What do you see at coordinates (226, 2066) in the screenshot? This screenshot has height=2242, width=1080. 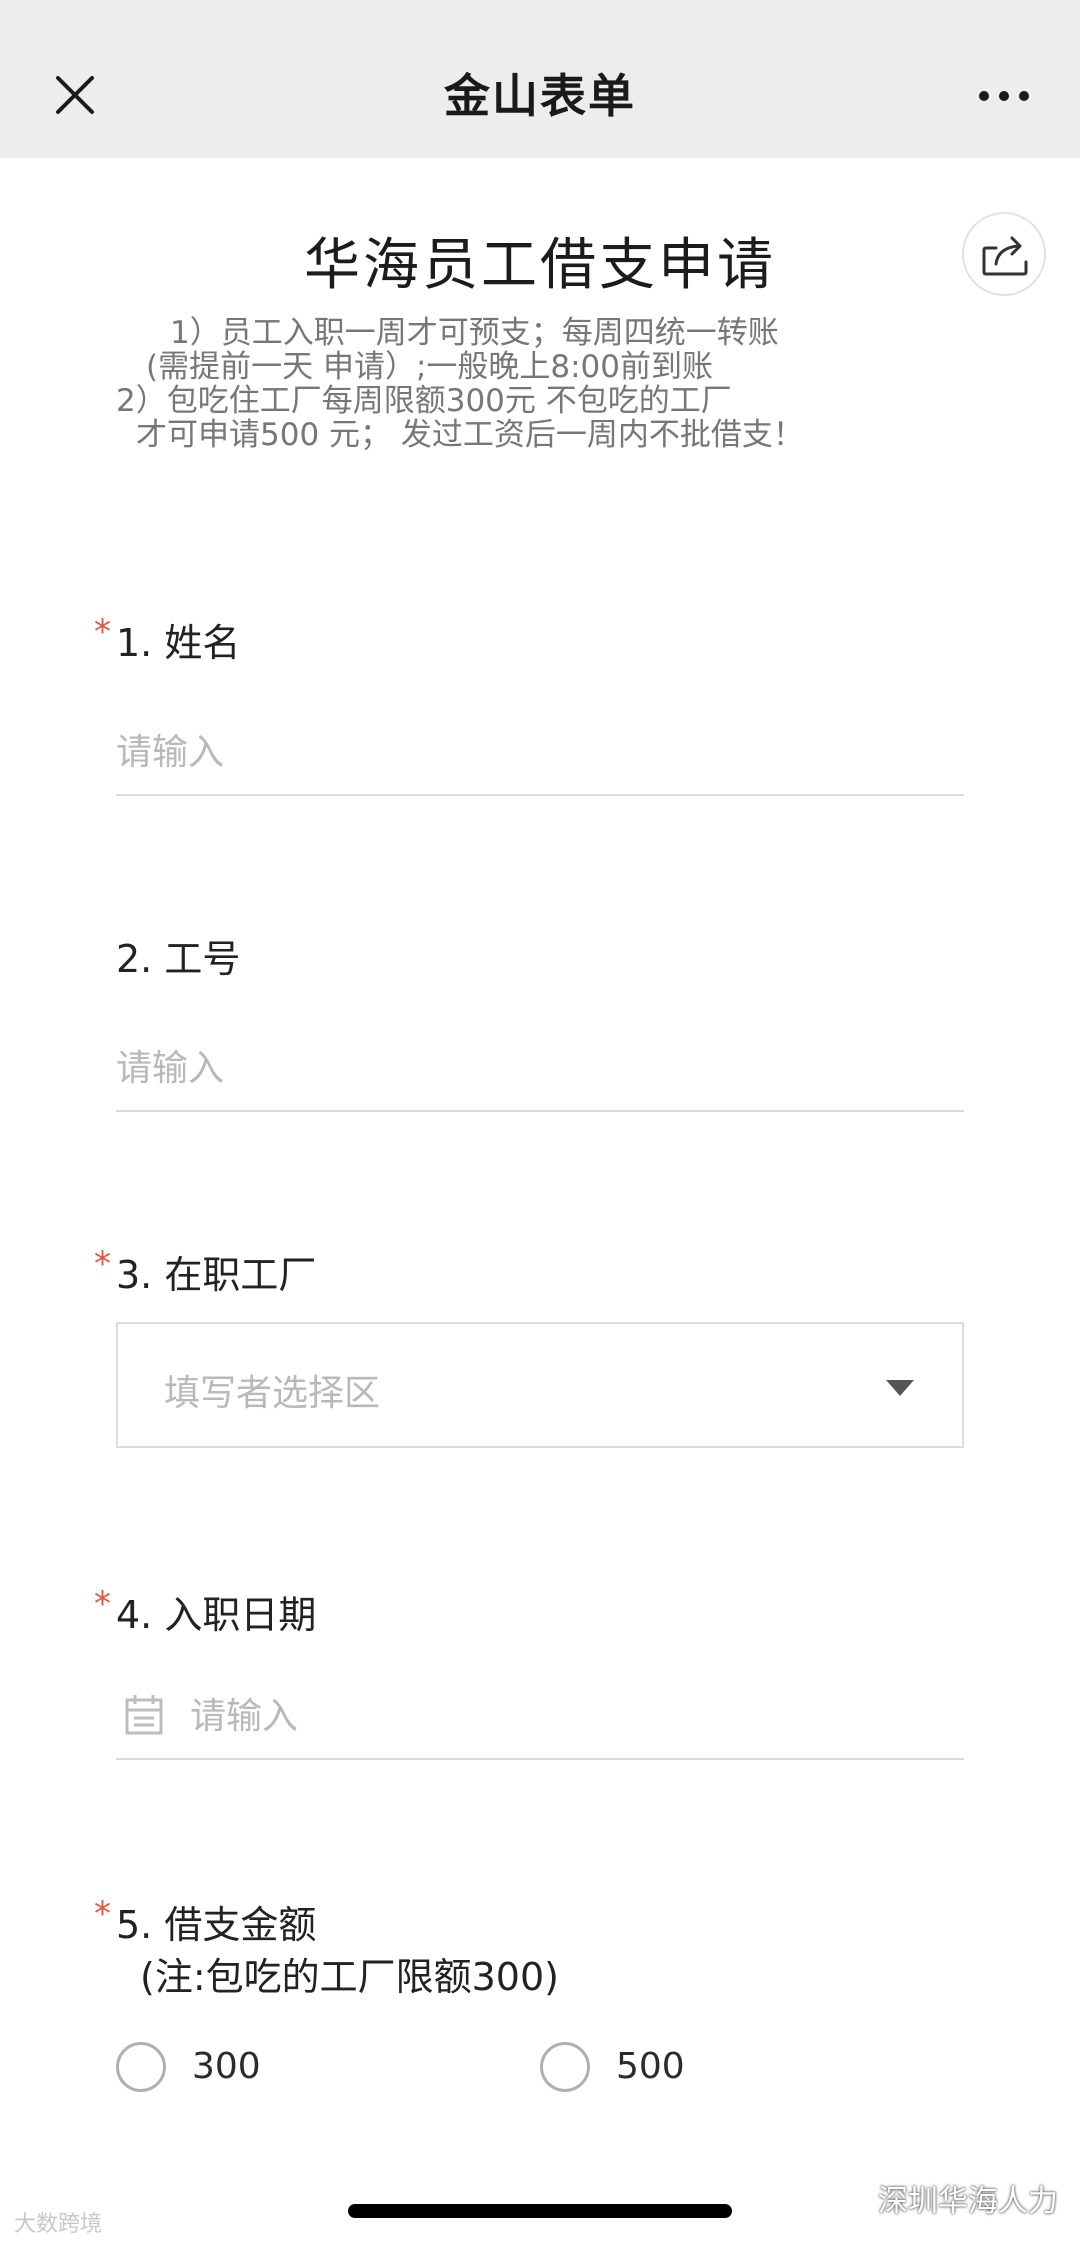 I see `radio-label: 300` at bounding box center [226, 2066].